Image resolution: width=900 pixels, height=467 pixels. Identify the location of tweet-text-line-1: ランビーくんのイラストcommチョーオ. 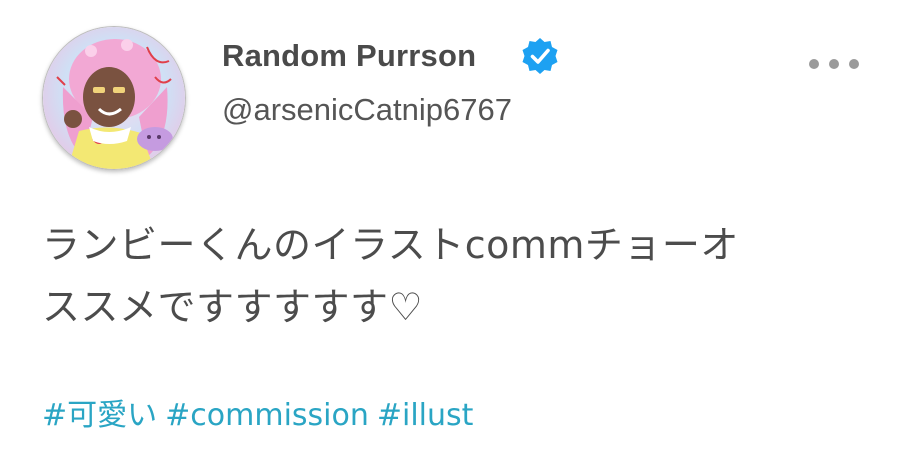
(390, 245).